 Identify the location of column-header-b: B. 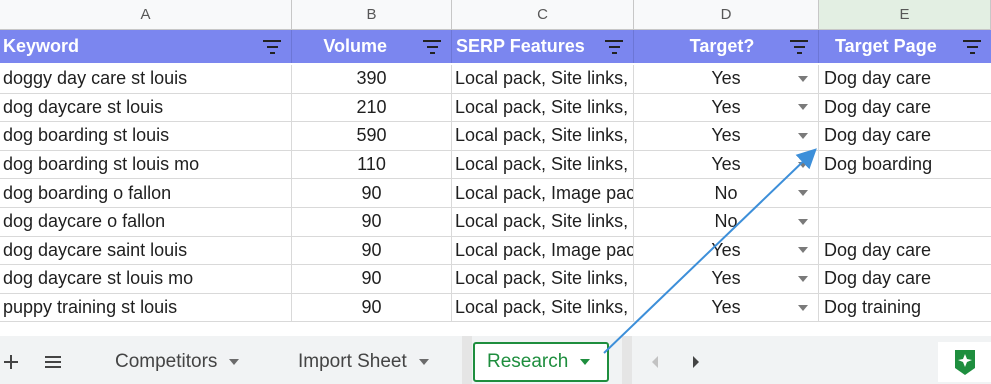
(372, 15).